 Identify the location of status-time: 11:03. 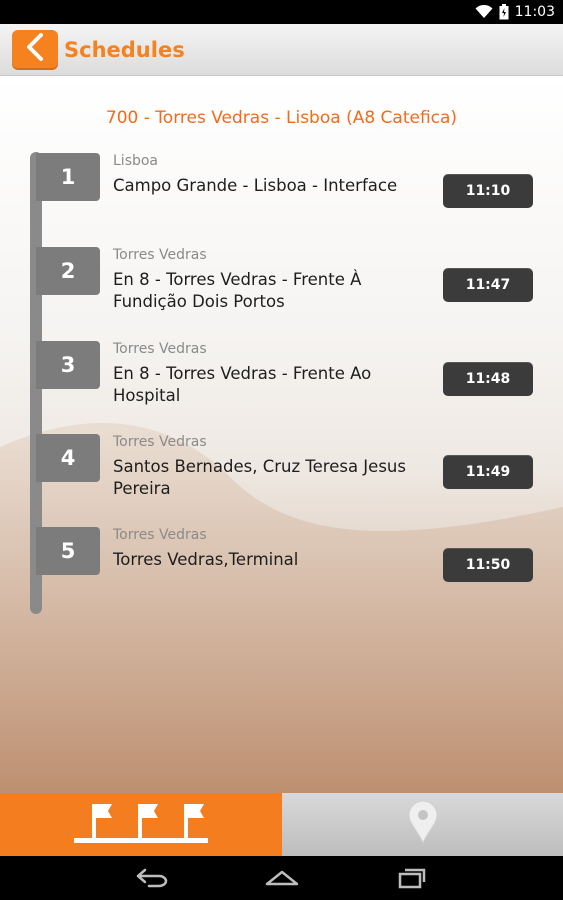
(534, 12).